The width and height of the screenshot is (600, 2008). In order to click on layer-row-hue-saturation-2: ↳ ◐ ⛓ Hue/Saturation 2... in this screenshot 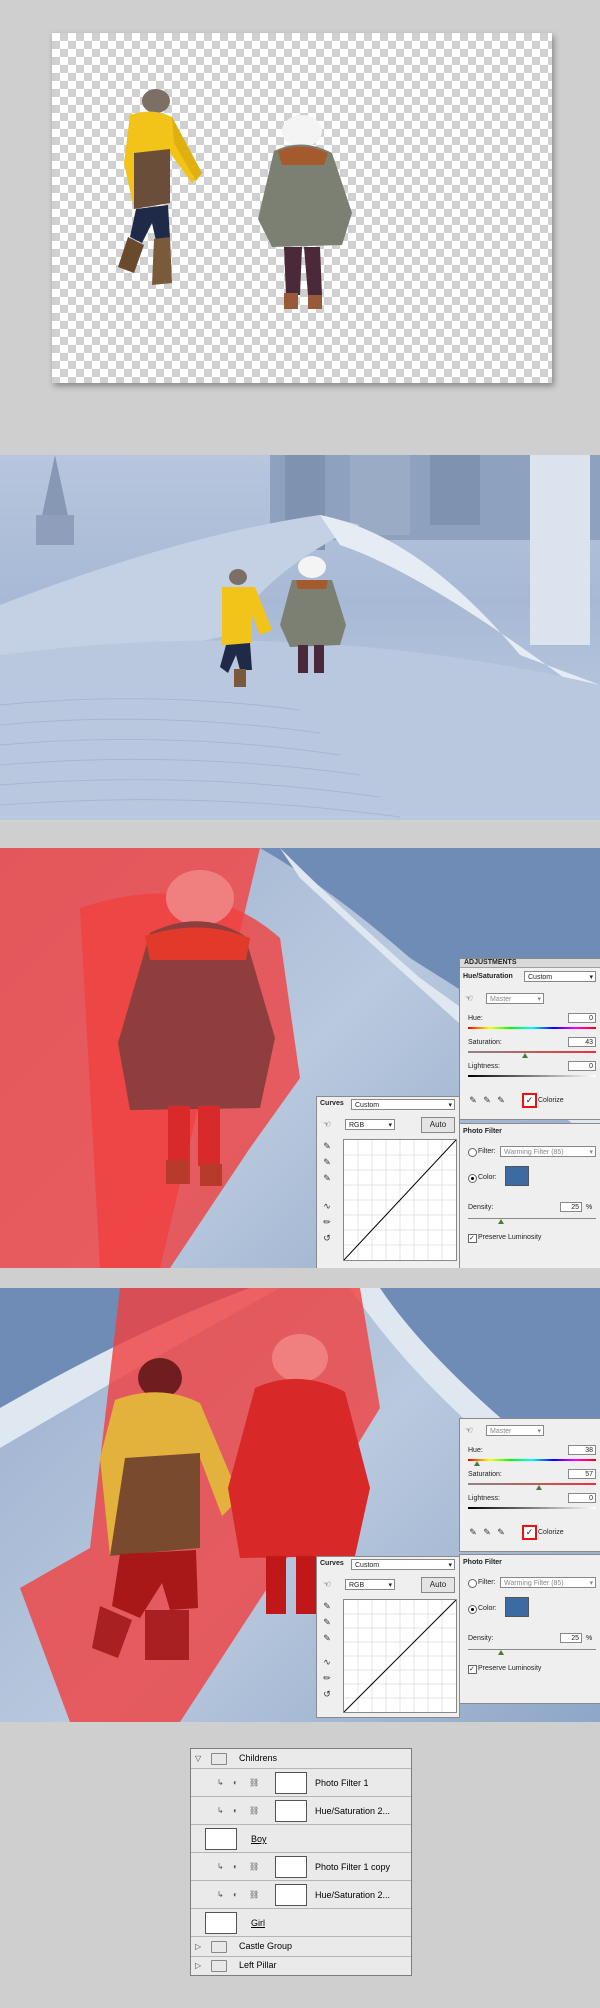, I will do `click(301, 1811)`.